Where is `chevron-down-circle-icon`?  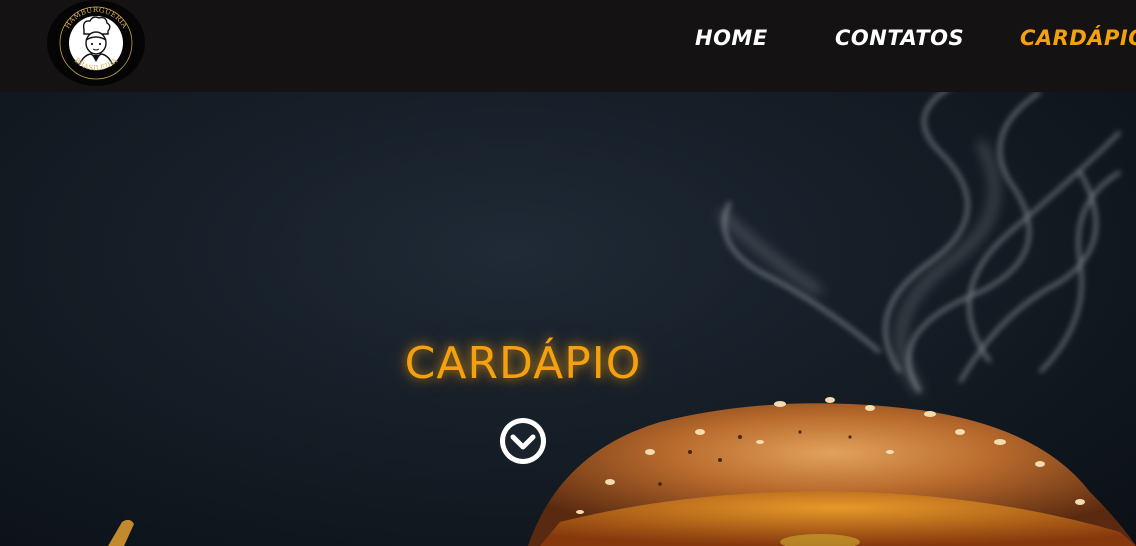 chevron-down-circle-icon is located at coordinates (523, 441).